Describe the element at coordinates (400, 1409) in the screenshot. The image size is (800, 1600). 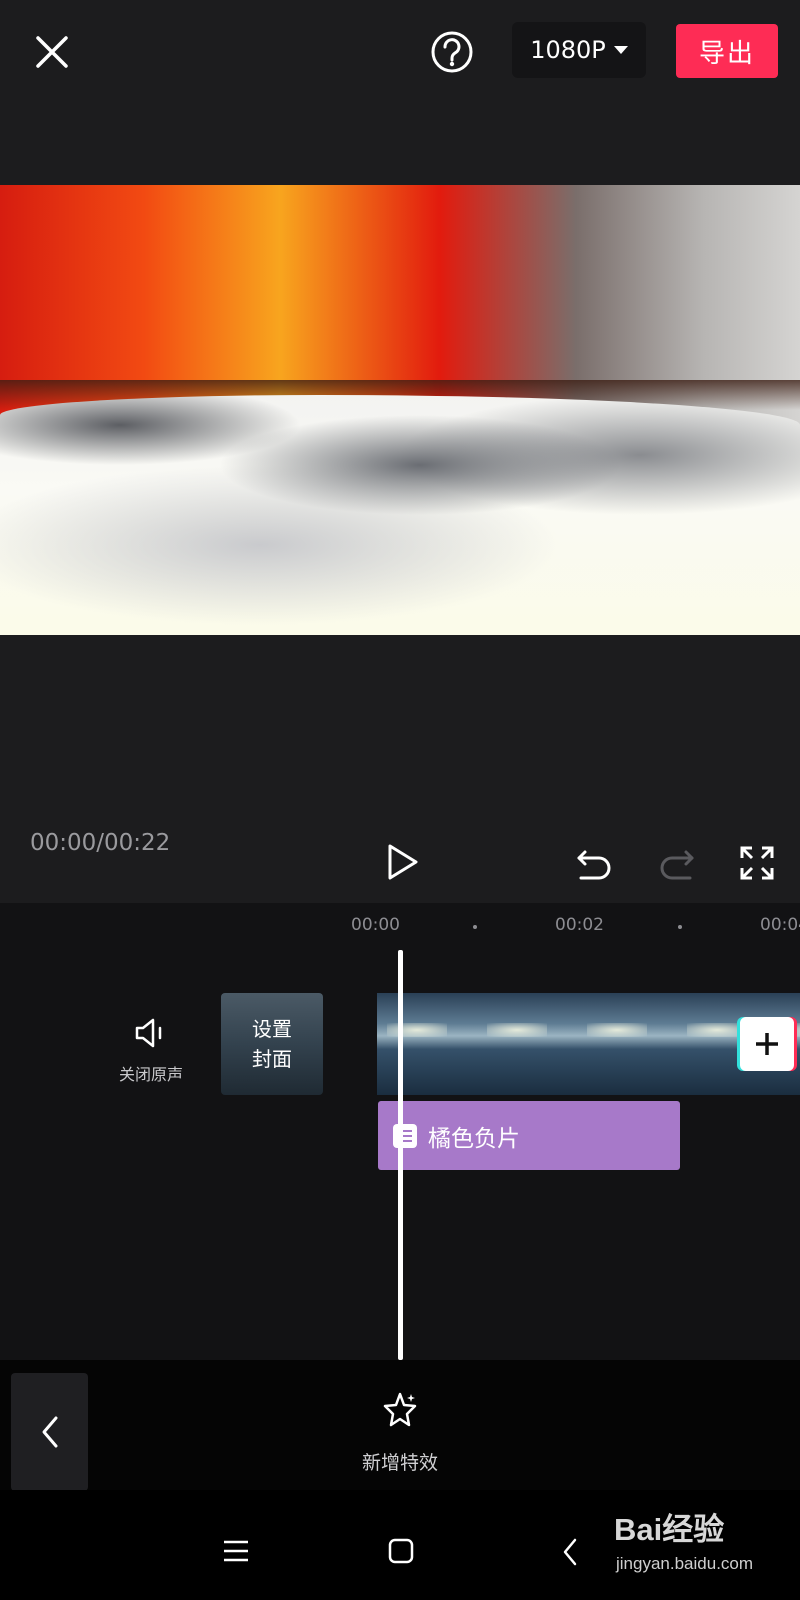
I see `sparkle-star-icon` at that location.